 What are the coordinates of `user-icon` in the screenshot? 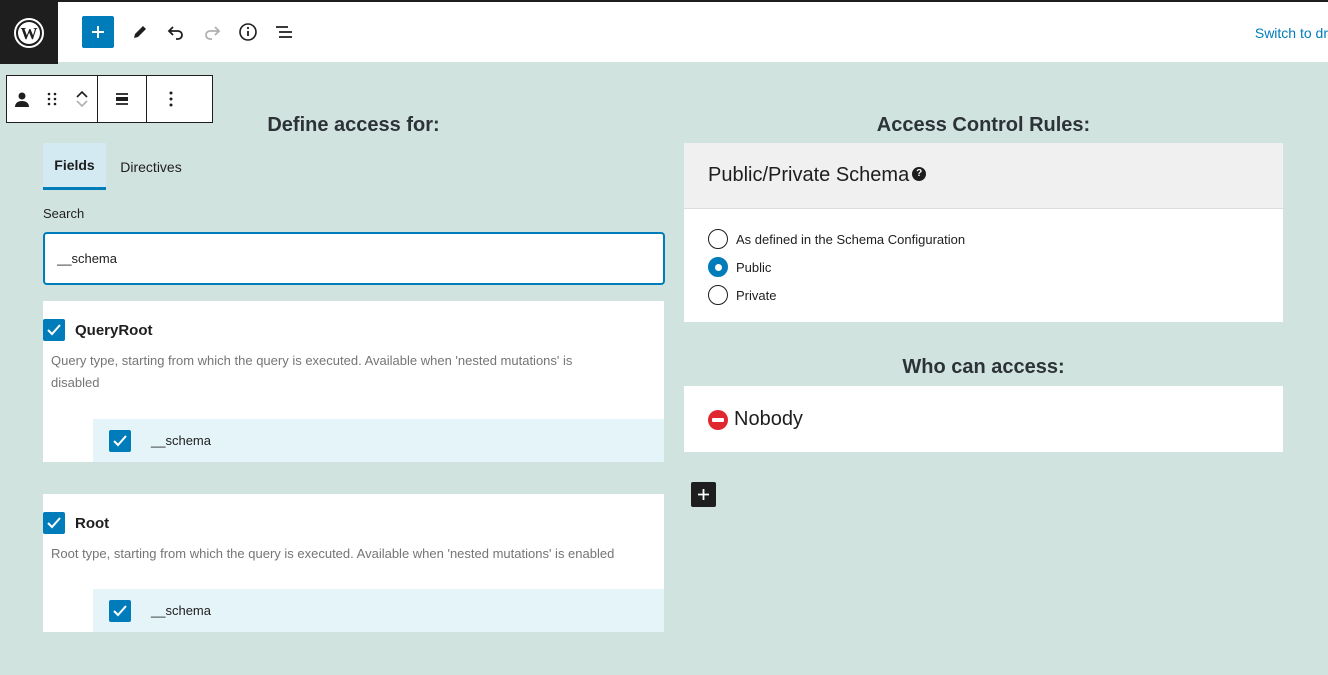 It's located at (22, 99).